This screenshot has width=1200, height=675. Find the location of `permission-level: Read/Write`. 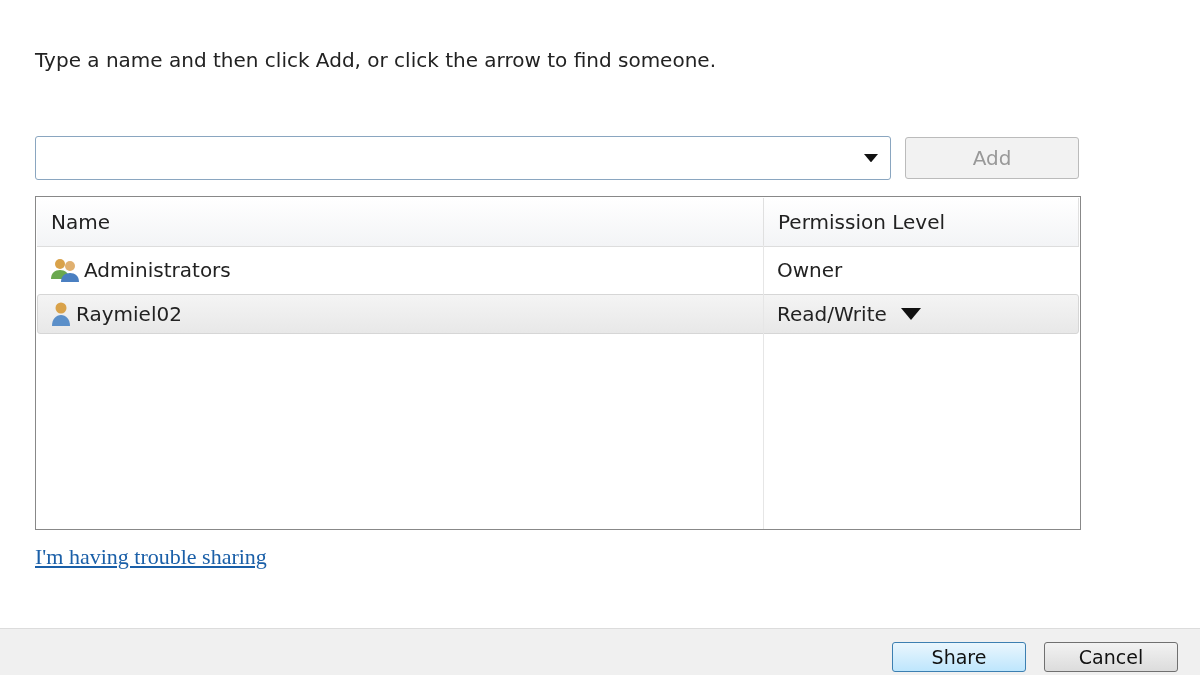

permission-level: Read/Write is located at coordinates (832, 314).